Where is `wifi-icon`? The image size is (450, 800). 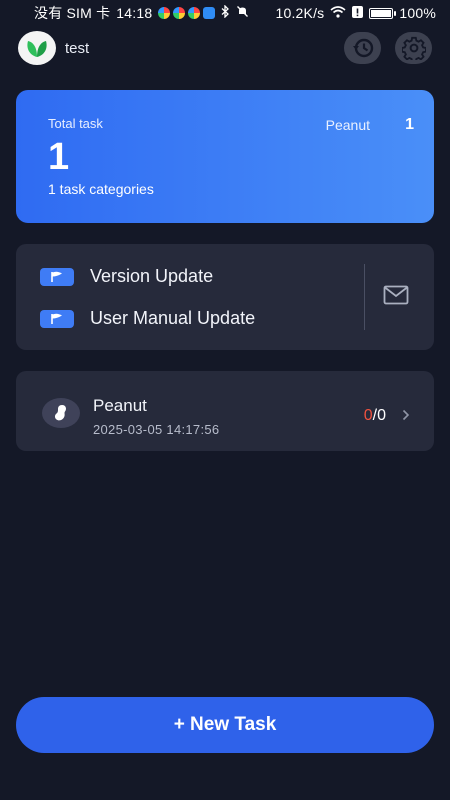
wifi-icon is located at coordinates (338, 13).